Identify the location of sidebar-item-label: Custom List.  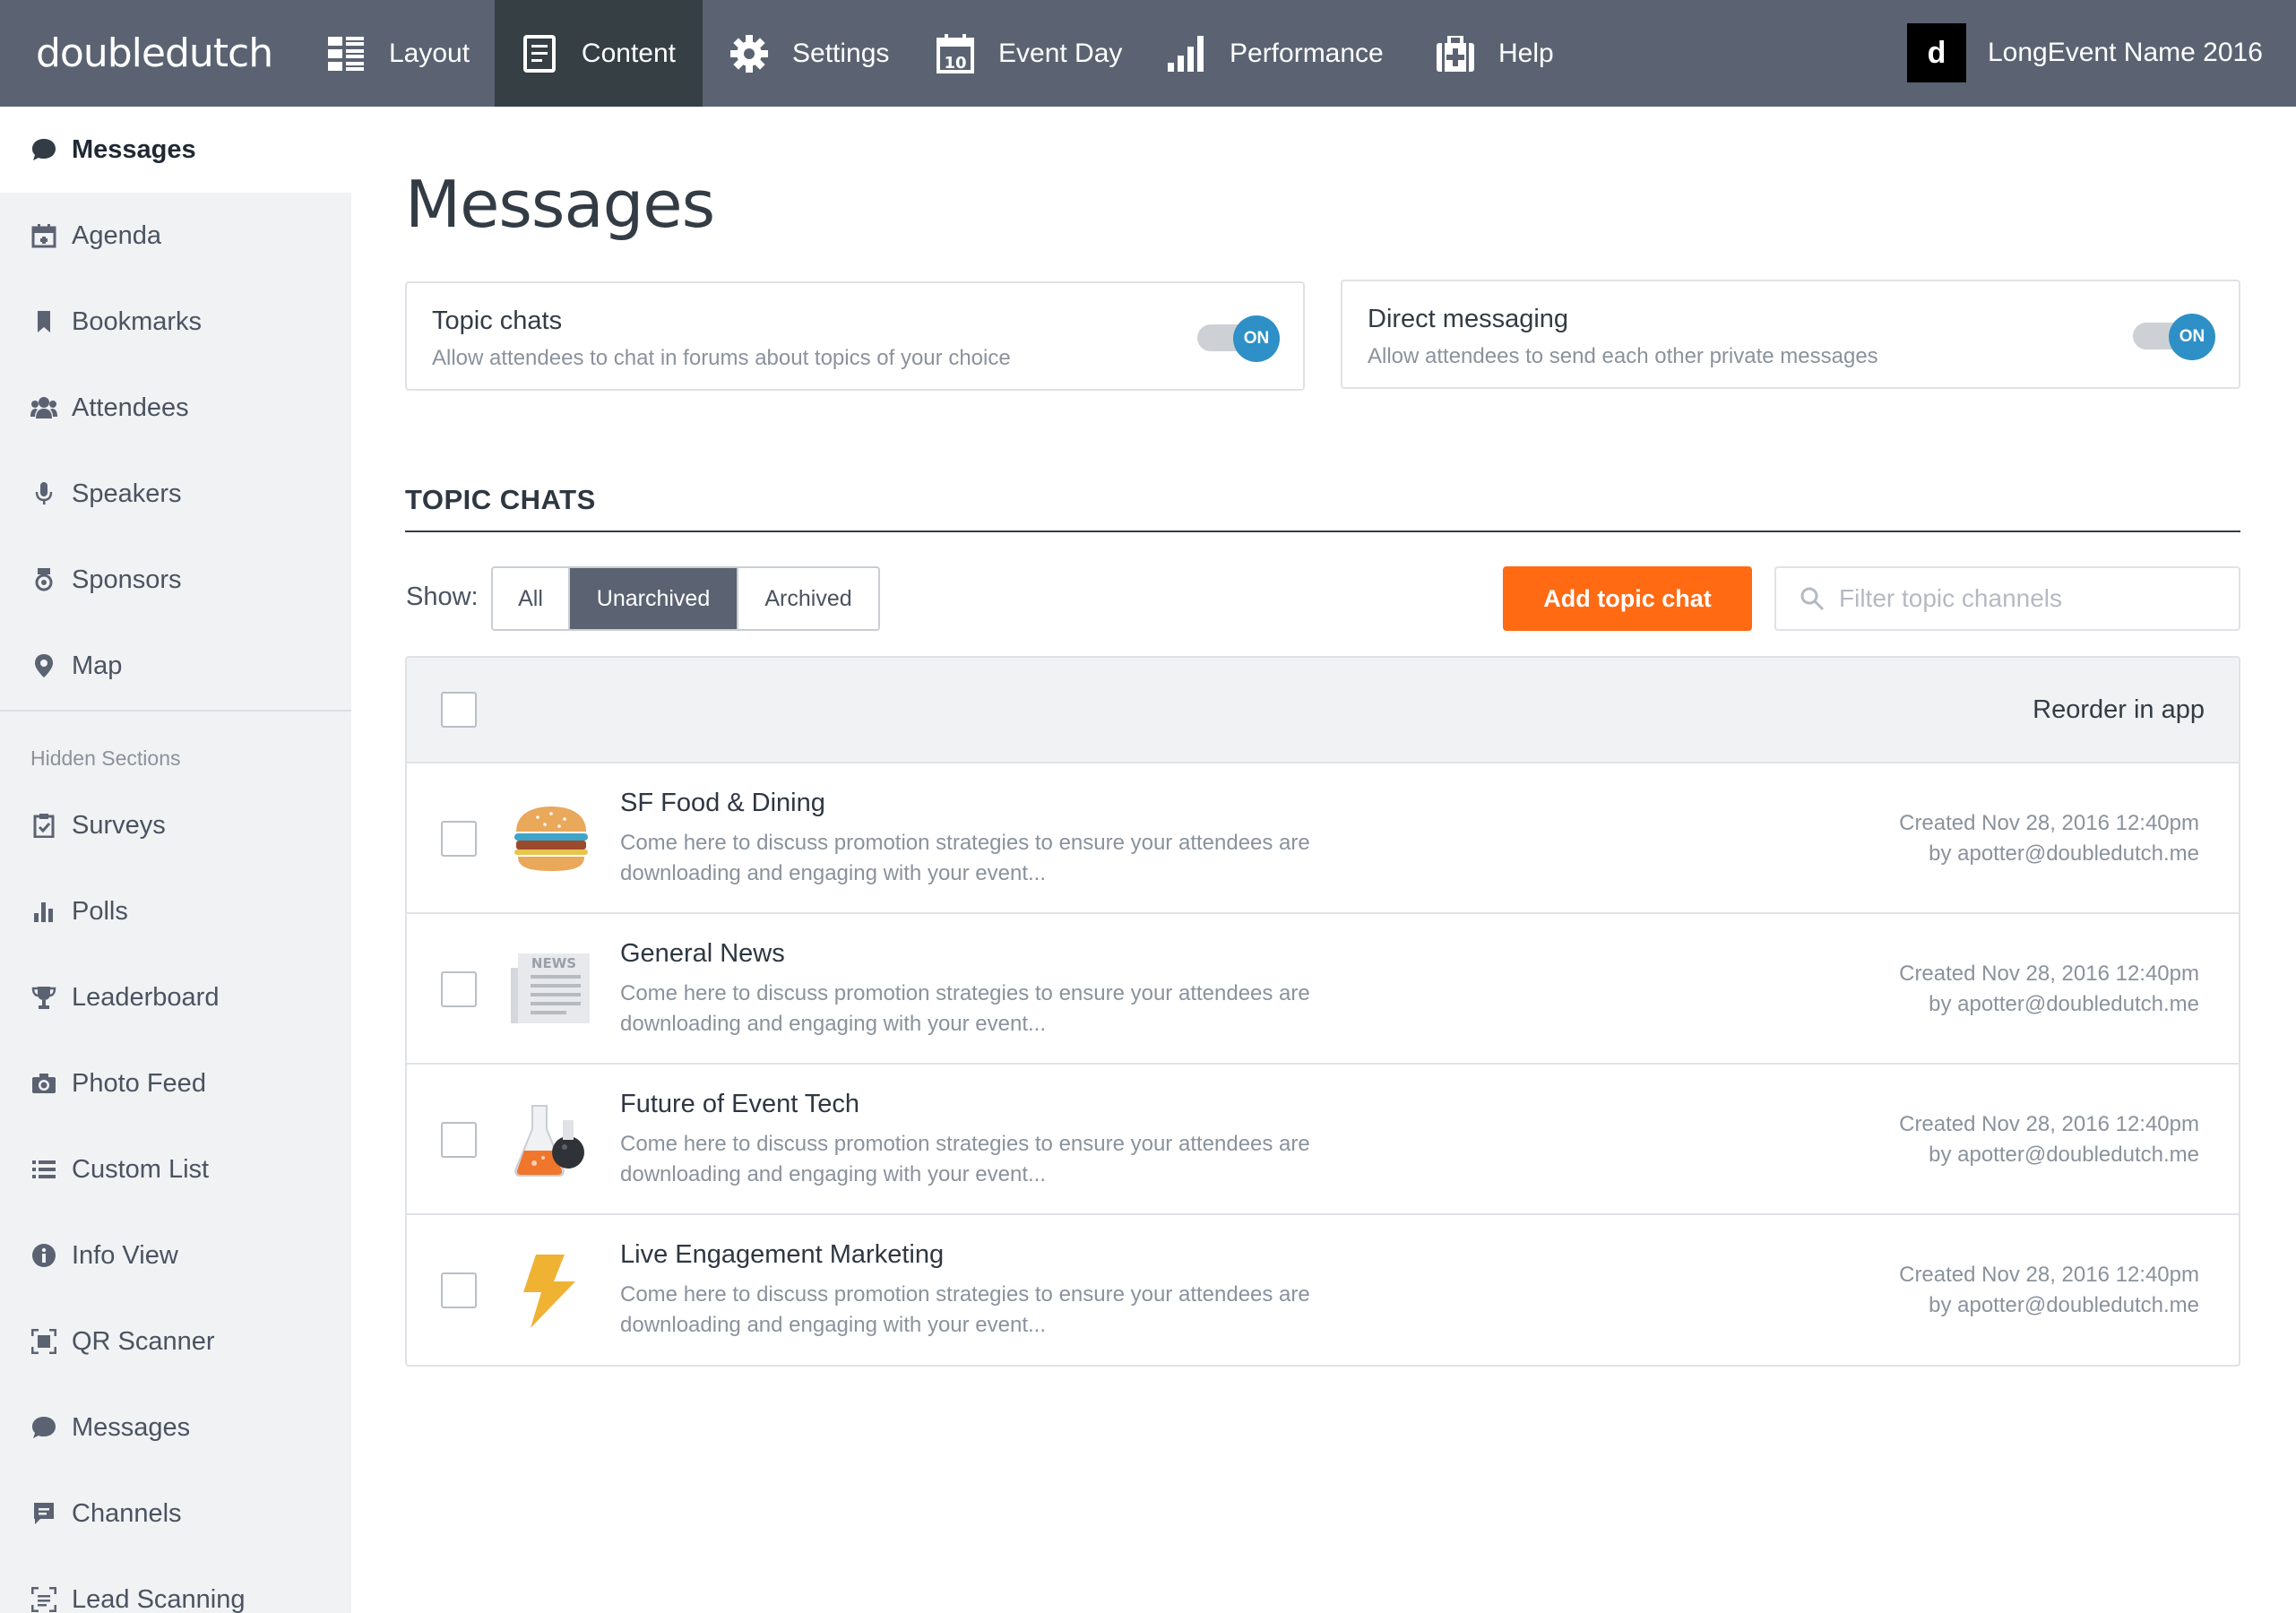
(141, 1169).